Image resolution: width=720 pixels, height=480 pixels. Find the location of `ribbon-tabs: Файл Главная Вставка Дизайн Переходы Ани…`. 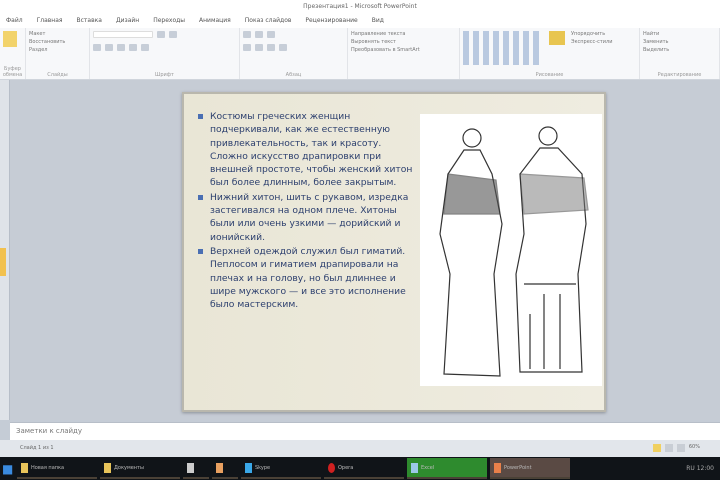

ribbon-tabs: Файл Главная Вставка Дизайн Переходы Ани… is located at coordinates (360, 20).